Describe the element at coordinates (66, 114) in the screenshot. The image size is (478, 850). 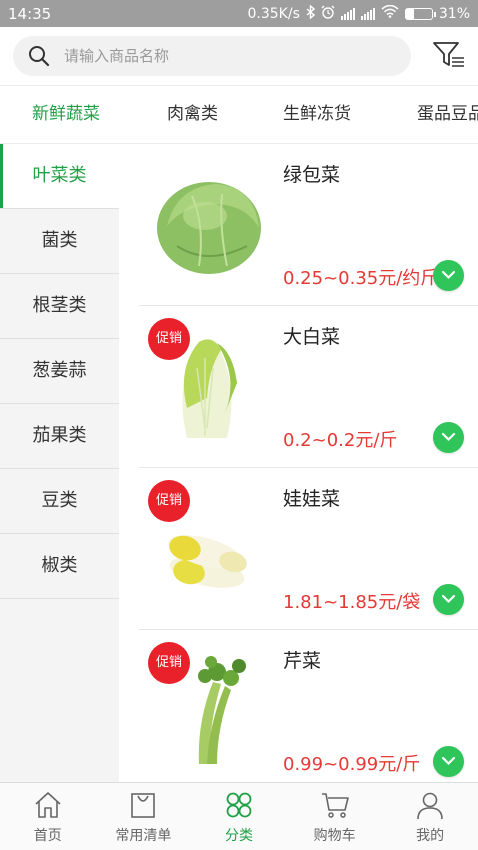
I see `category-tab-fresh-vegetables: 新鲜蔬菜` at that location.